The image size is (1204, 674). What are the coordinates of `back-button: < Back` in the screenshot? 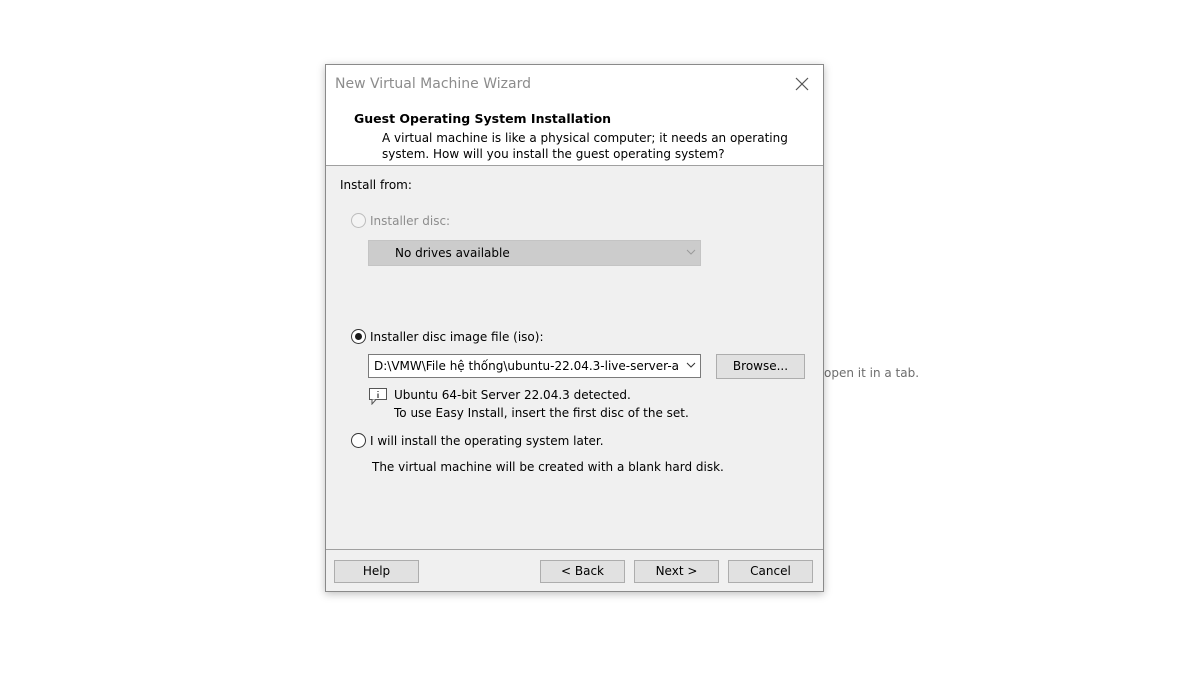 It's located at (582, 571).